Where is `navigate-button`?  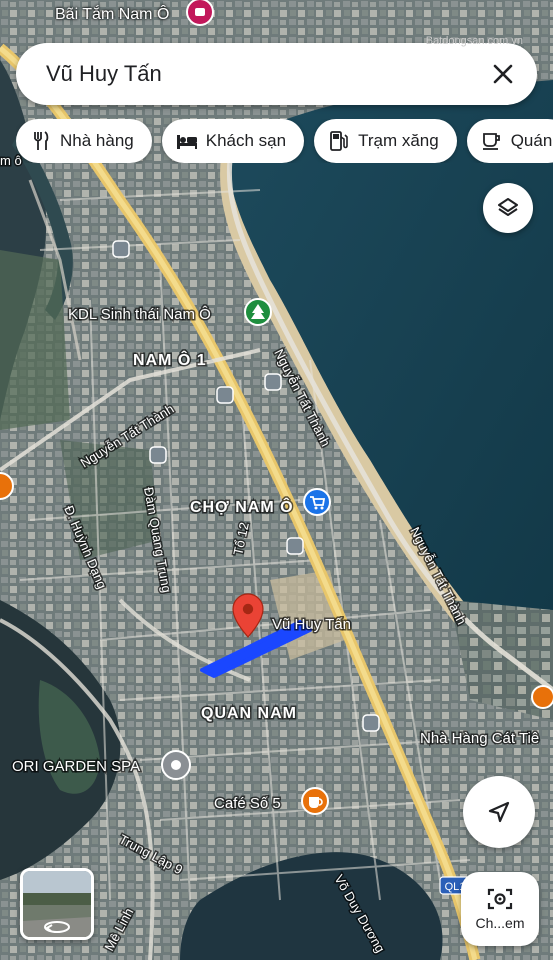
navigate-button is located at coordinates (499, 812).